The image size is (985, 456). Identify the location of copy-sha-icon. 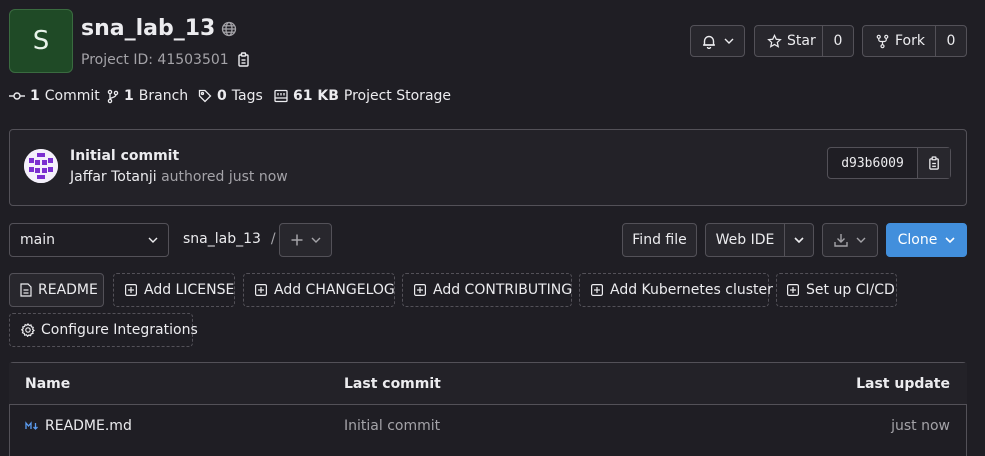
(934, 163).